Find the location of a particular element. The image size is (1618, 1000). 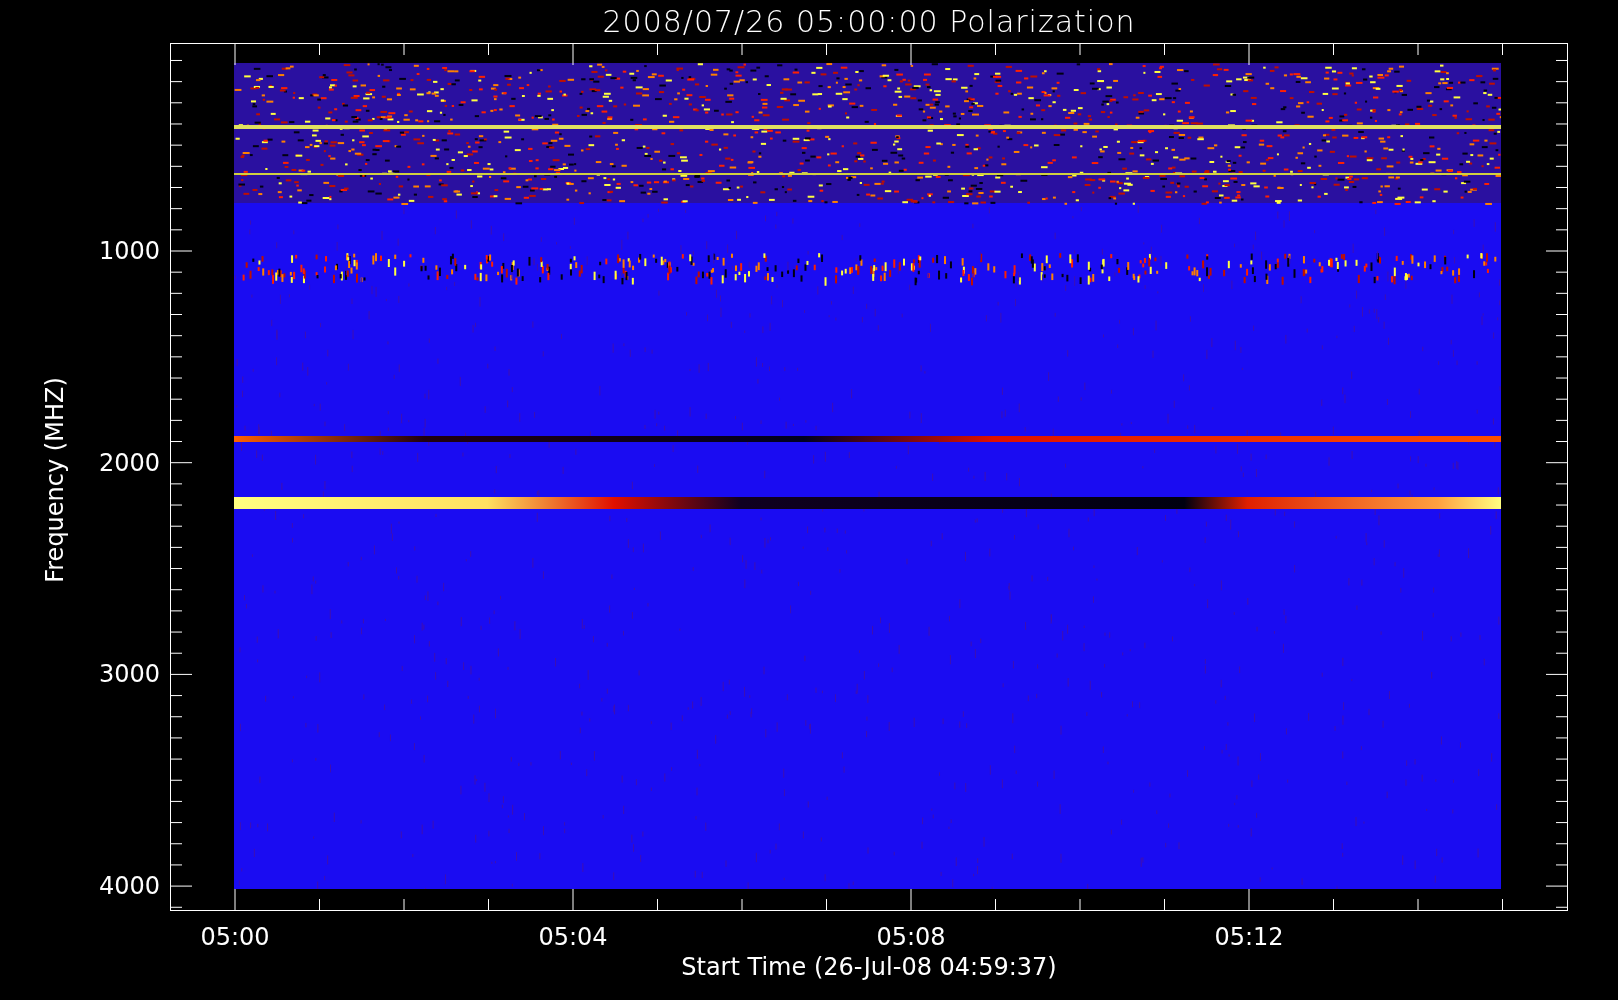

y-tick-label: 2000 is located at coordinates (129, 462).